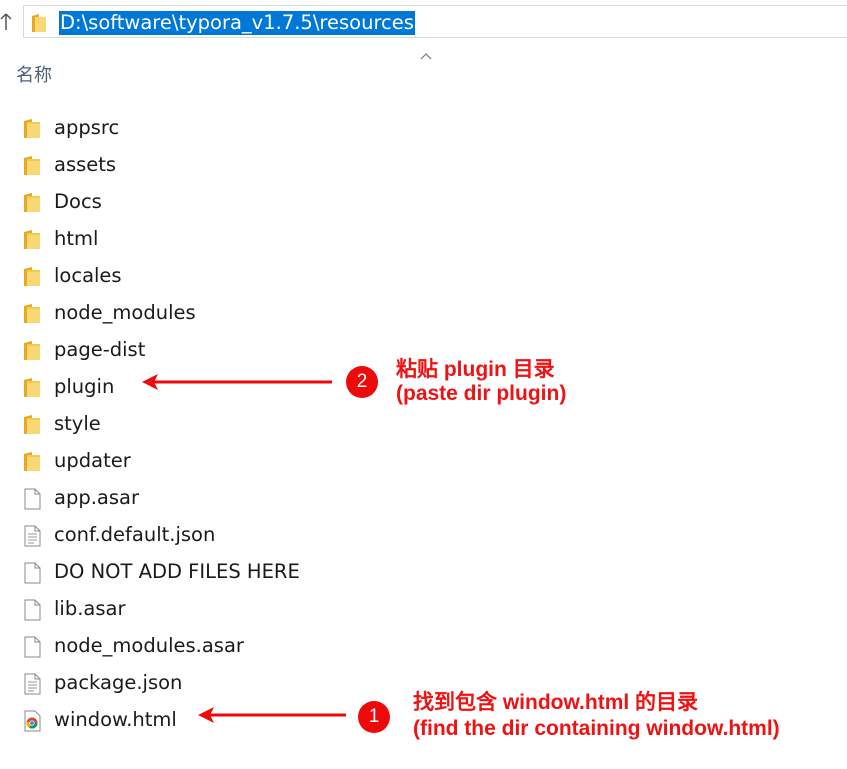  I want to click on file-row-appsrc: appsrc, so click(200, 128).